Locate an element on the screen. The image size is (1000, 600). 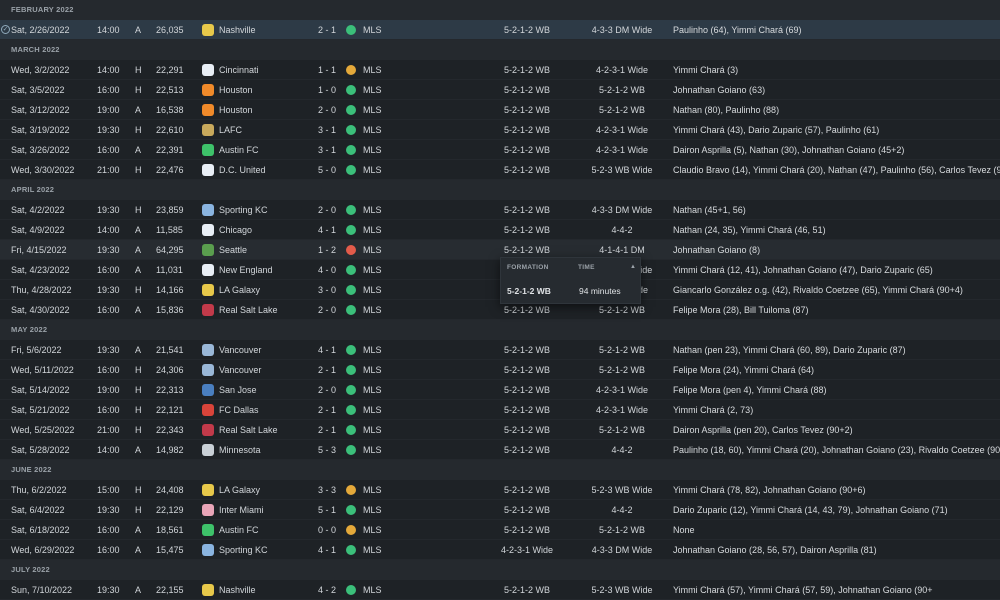
draw-indicator-icon is located at coordinates (351, 490).